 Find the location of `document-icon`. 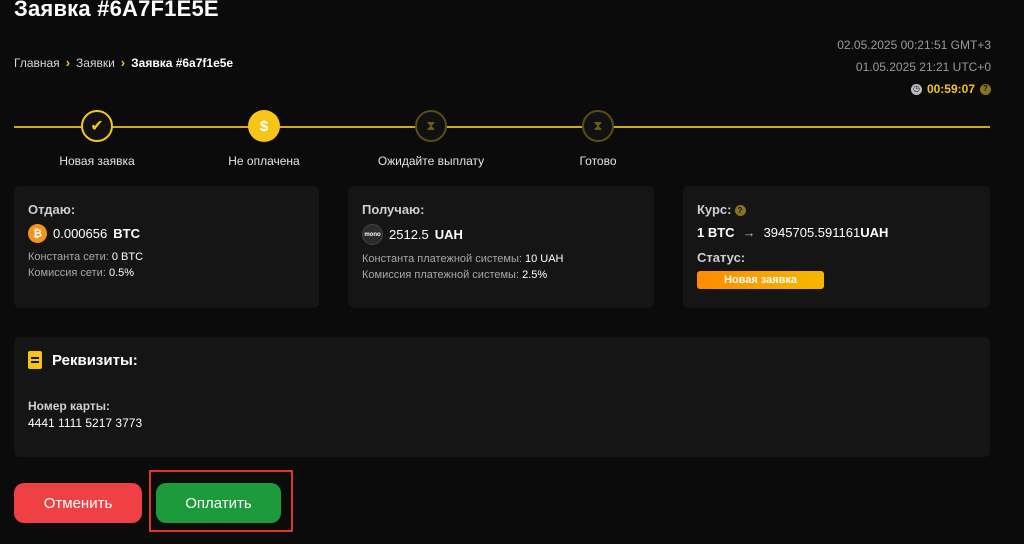

document-icon is located at coordinates (35, 360).